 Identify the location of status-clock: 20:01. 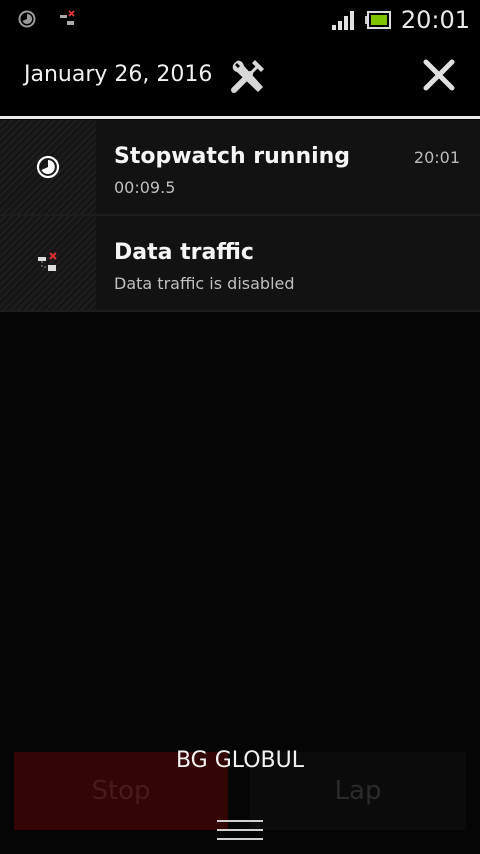
(435, 20).